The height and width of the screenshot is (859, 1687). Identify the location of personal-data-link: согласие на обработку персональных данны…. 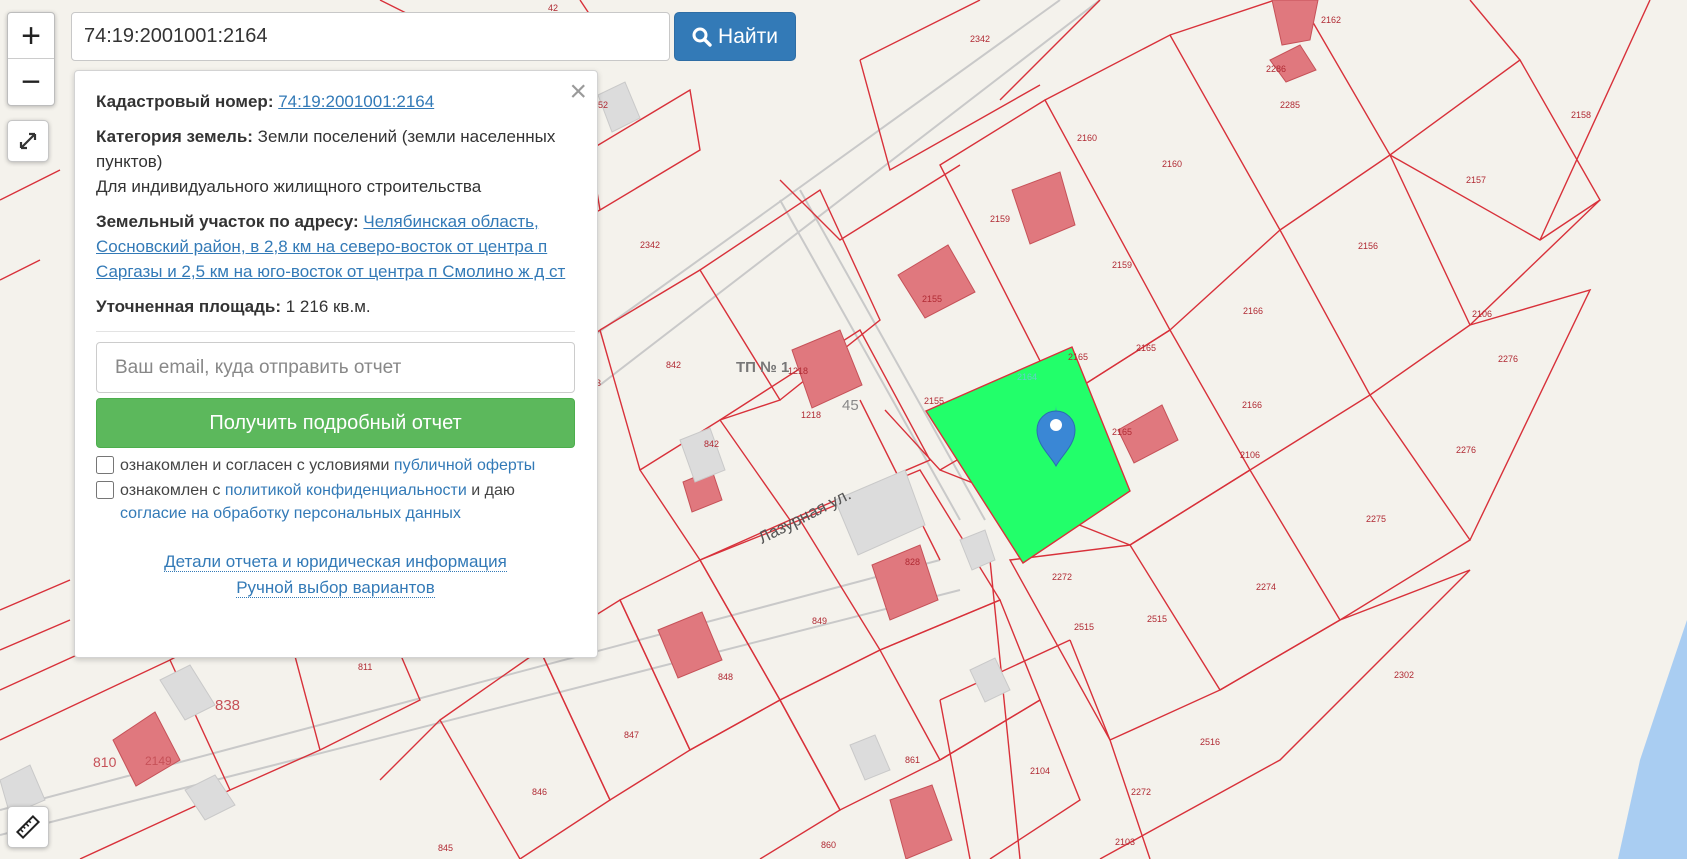
(290, 513).